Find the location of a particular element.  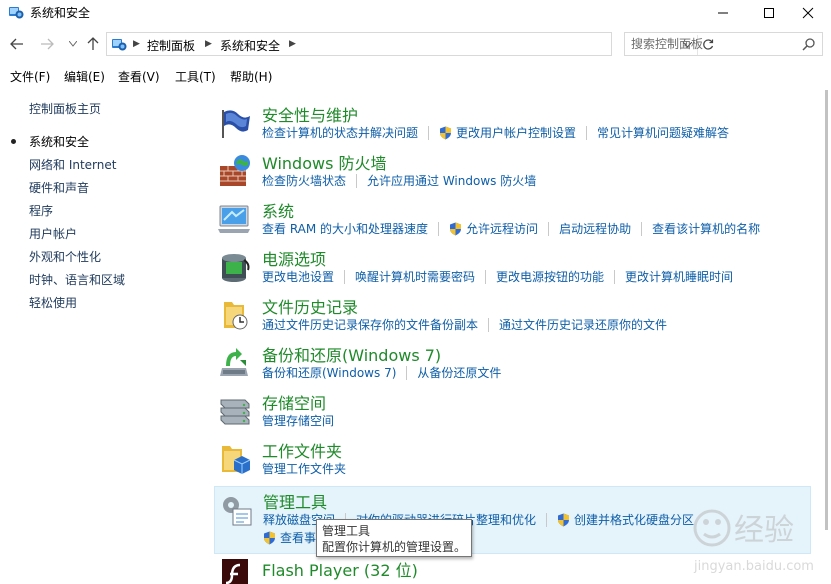

forward-button is located at coordinates (47, 44).